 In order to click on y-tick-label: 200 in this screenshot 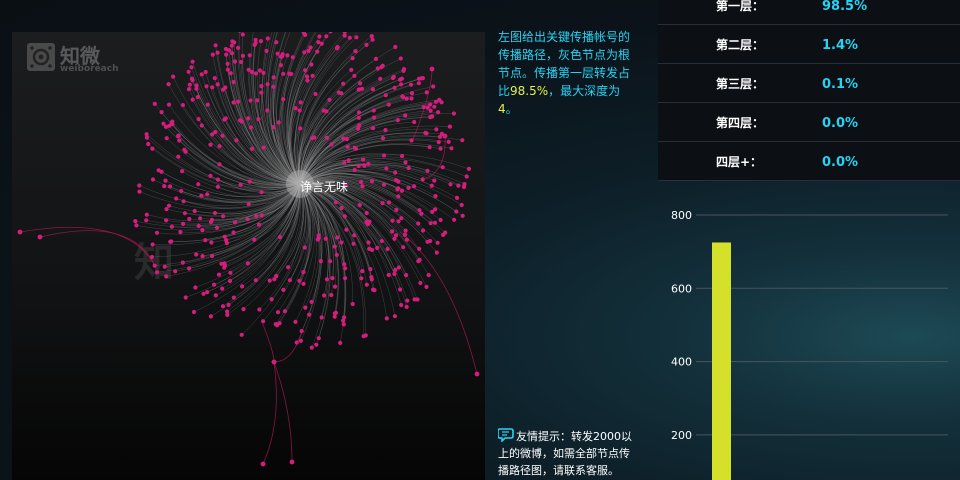, I will do `click(681, 435)`.